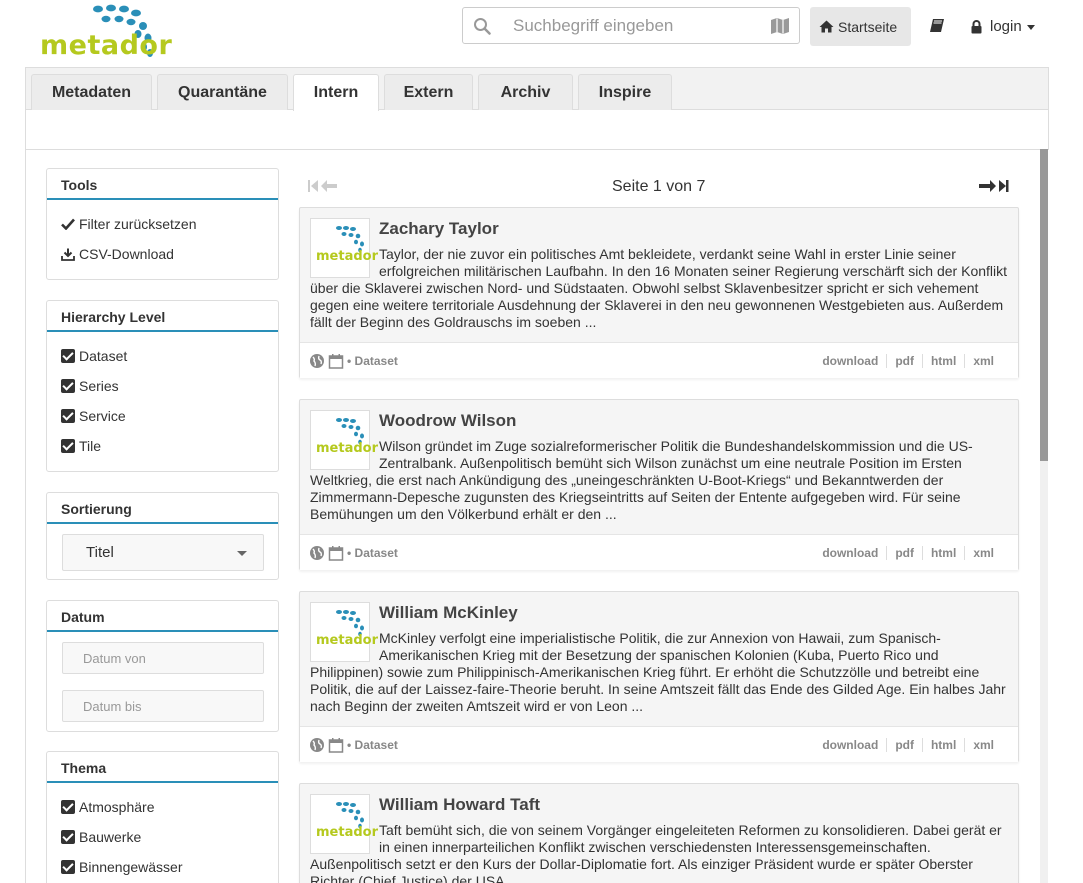  Describe the element at coordinates (1006, 26) in the screenshot. I see `login-label: login` at that location.